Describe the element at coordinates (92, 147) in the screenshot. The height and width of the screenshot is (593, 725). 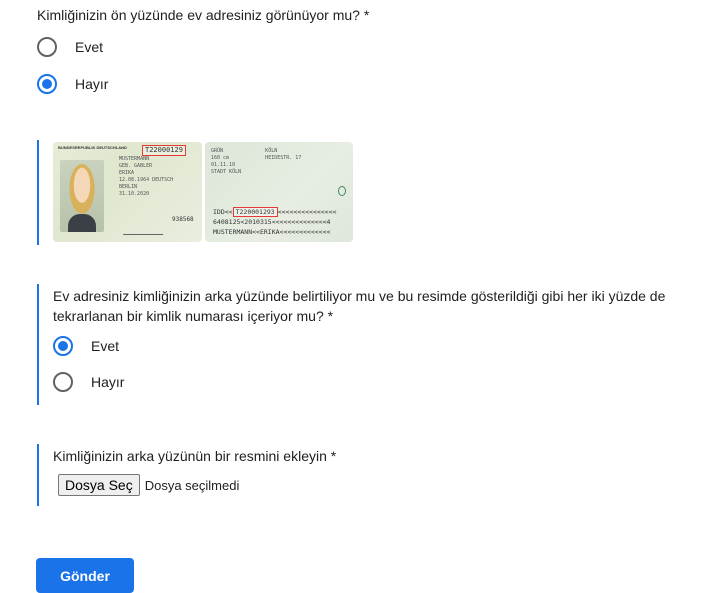
I see `card-header: BUNDESREPUBLIK DEUTSCHLAND` at that location.